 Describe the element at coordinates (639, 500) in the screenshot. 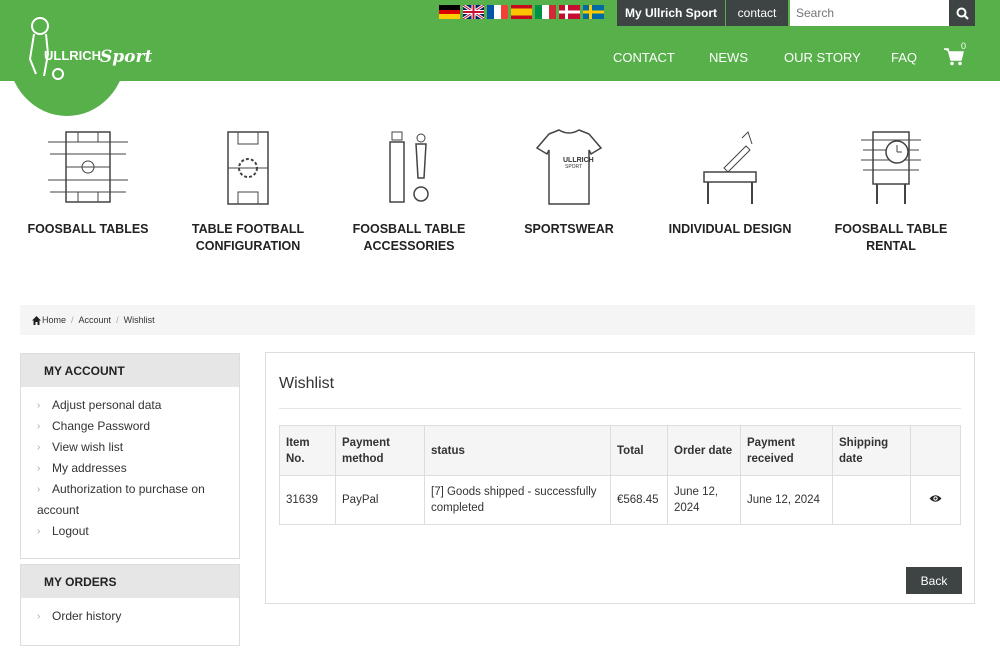

I see `cell-total: €568.45` at that location.